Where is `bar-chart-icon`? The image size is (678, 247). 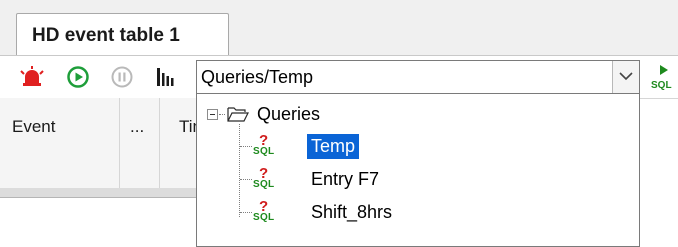 bar-chart-icon is located at coordinates (166, 77).